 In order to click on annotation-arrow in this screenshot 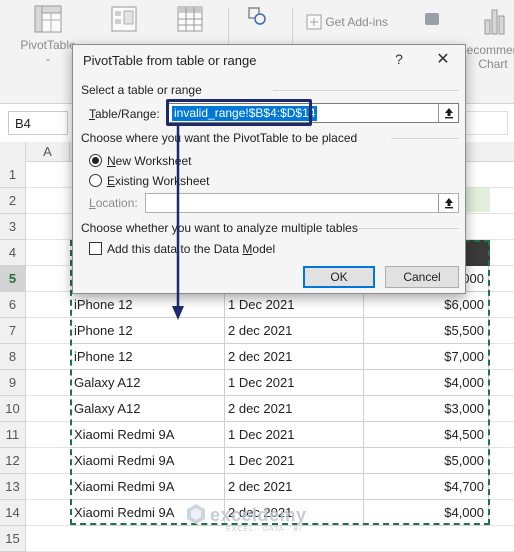, I will do `click(178, 223)`.